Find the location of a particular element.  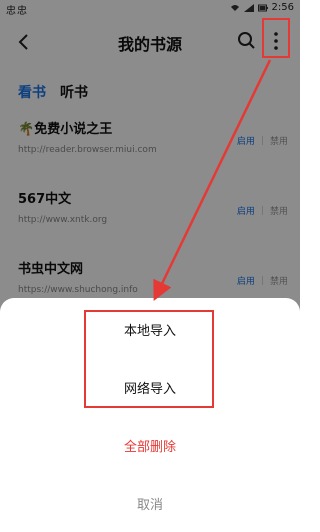

cancel-button: 取消 is located at coordinates (150, 503).